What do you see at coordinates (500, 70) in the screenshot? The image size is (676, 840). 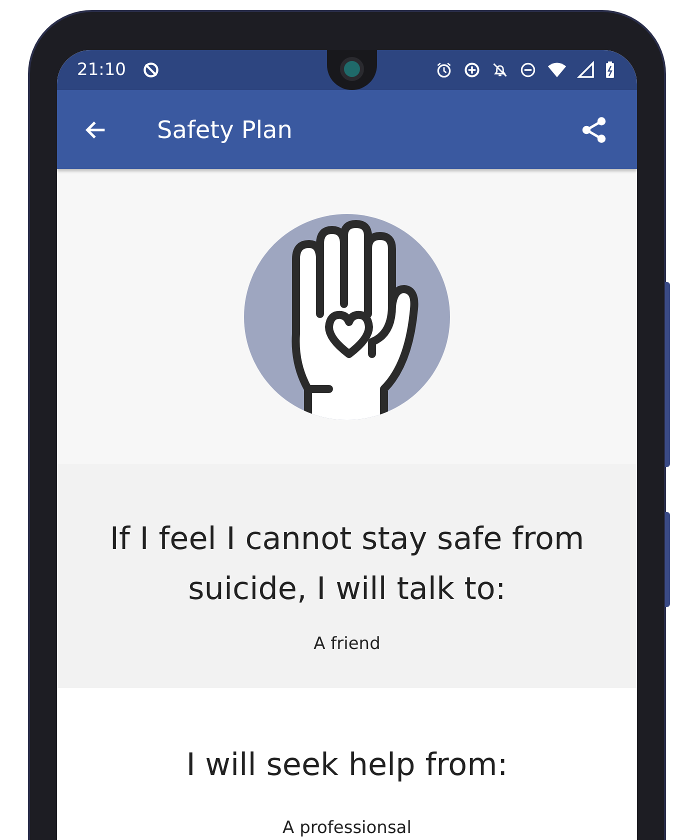 I see `notifications-off-icon` at bounding box center [500, 70].